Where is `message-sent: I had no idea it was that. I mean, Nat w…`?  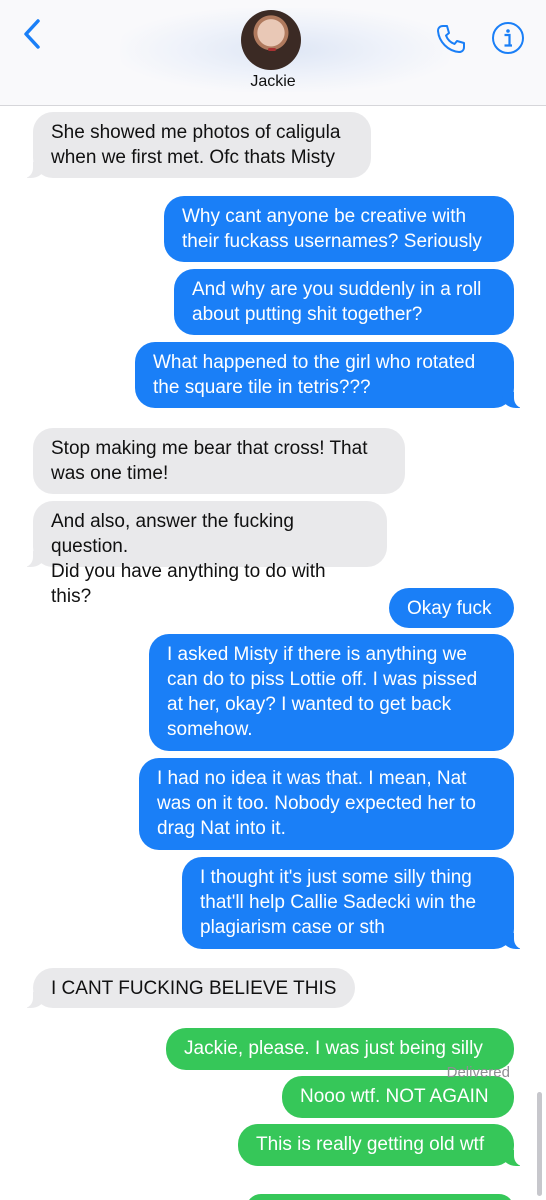 message-sent: I had no idea it was that. I mean, Nat w… is located at coordinates (326, 804).